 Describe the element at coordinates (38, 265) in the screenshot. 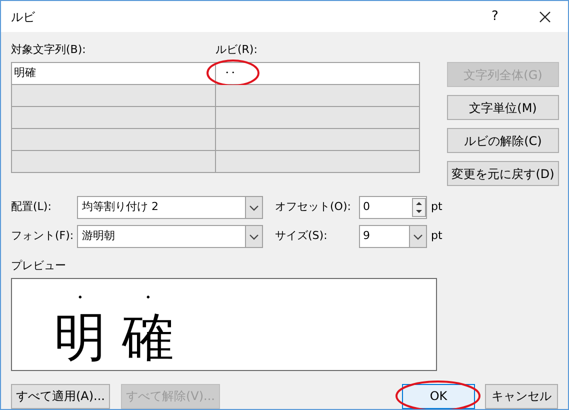

I see `preview-label: プレビュー` at that location.